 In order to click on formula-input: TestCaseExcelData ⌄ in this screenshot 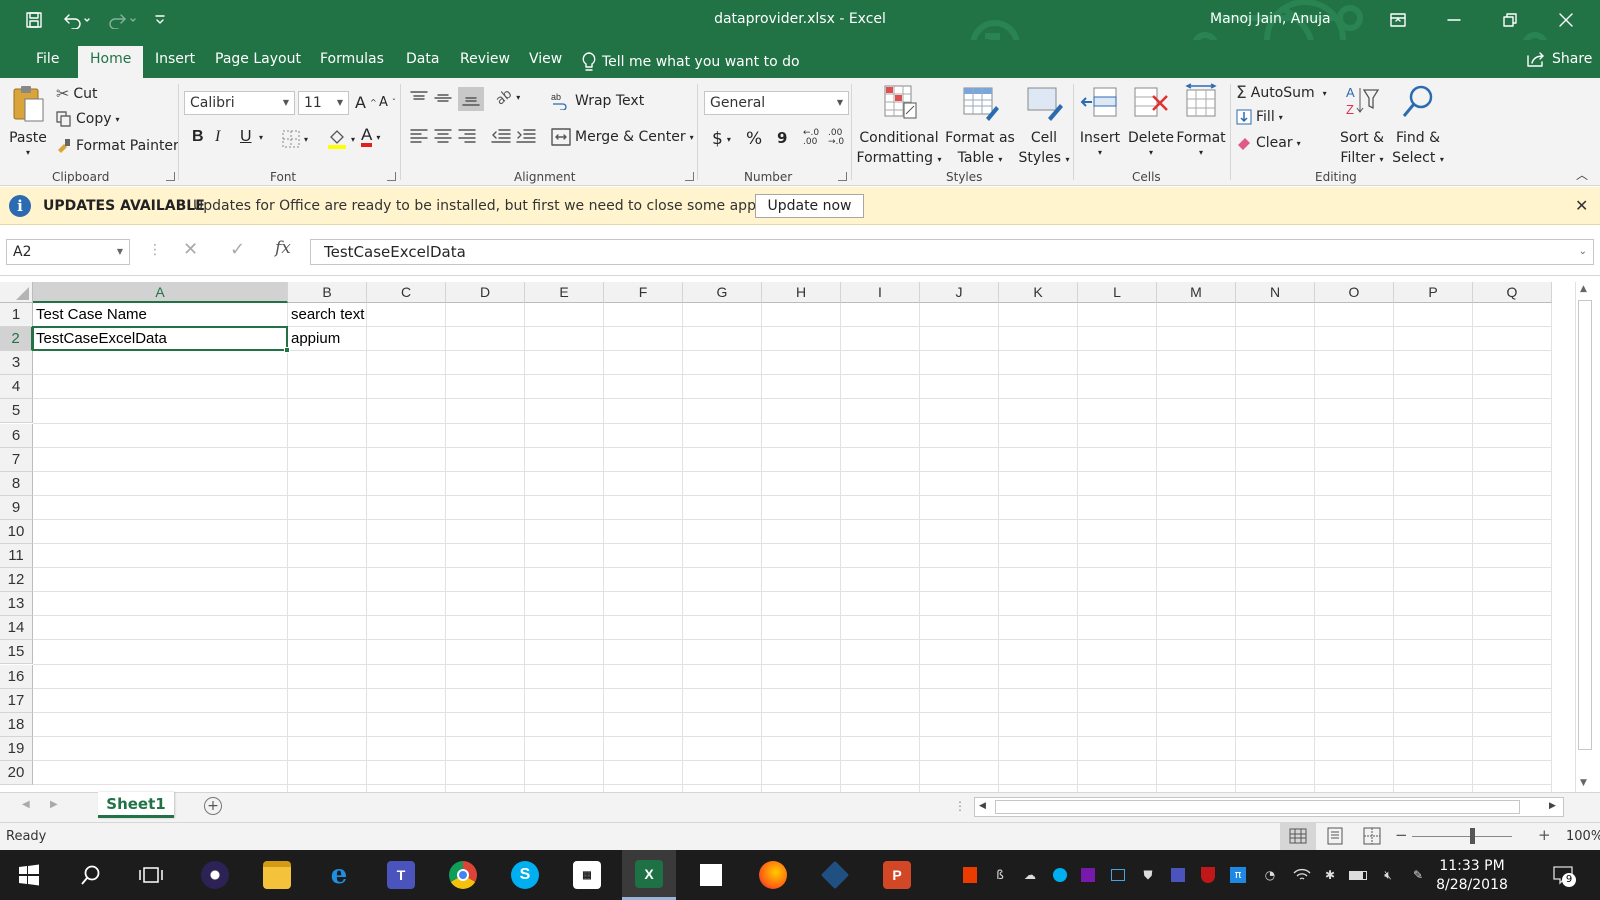, I will do `click(952, 252)`.